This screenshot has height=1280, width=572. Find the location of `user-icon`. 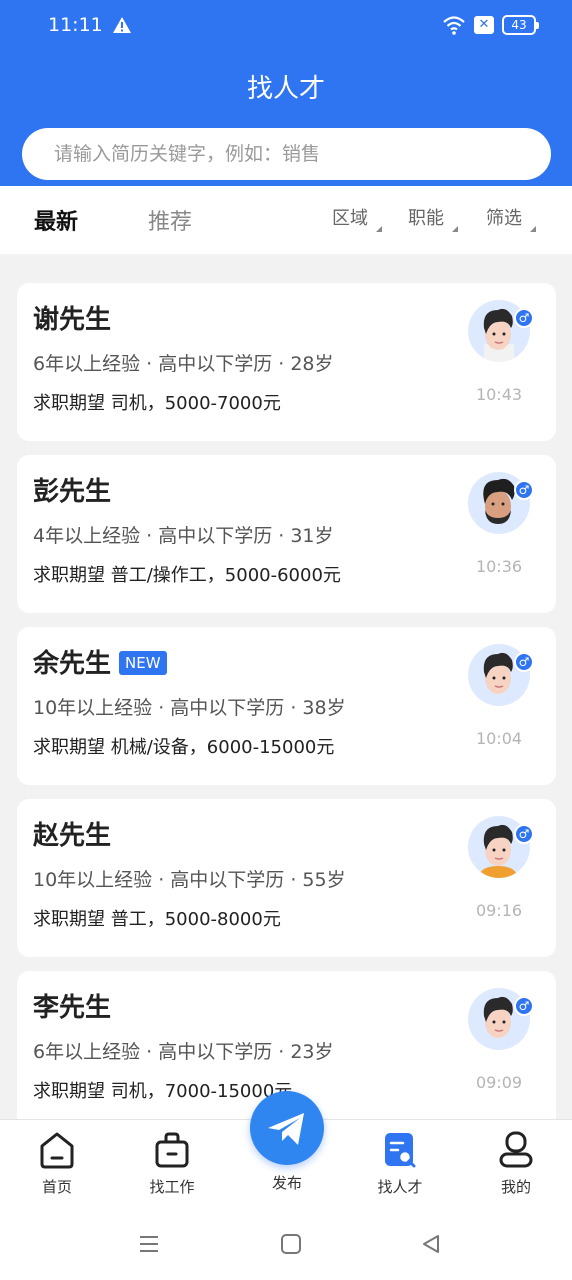

user-icon is located at coordinates (516, 1149).